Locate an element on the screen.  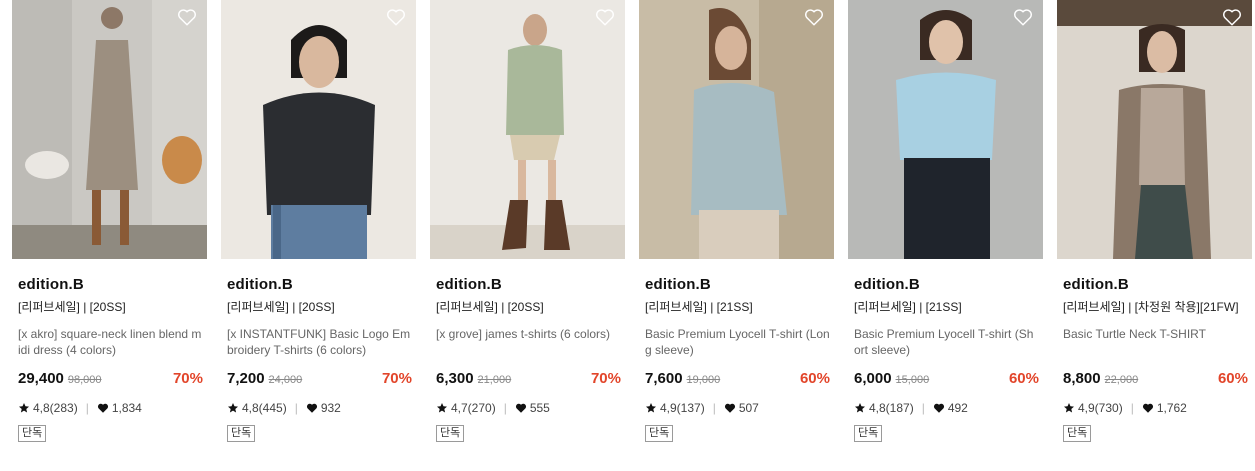
original-price: 22,000 is located at coordinates (1121, 380).